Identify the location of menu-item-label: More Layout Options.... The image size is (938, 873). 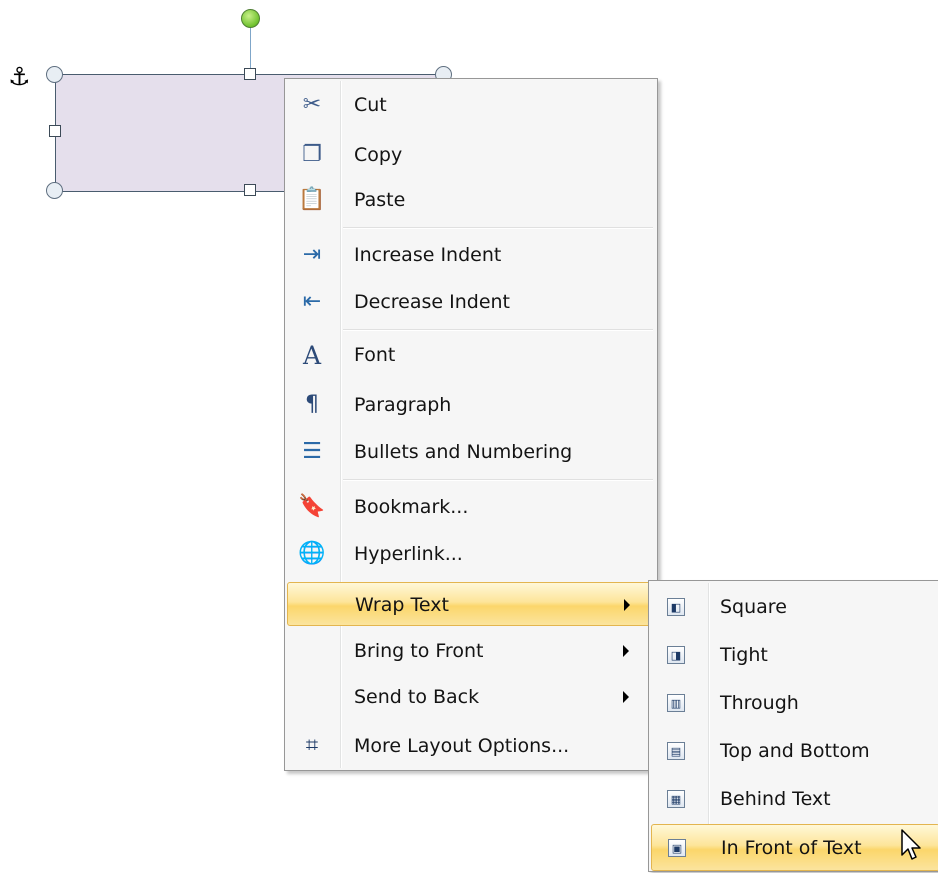
(462, 746).